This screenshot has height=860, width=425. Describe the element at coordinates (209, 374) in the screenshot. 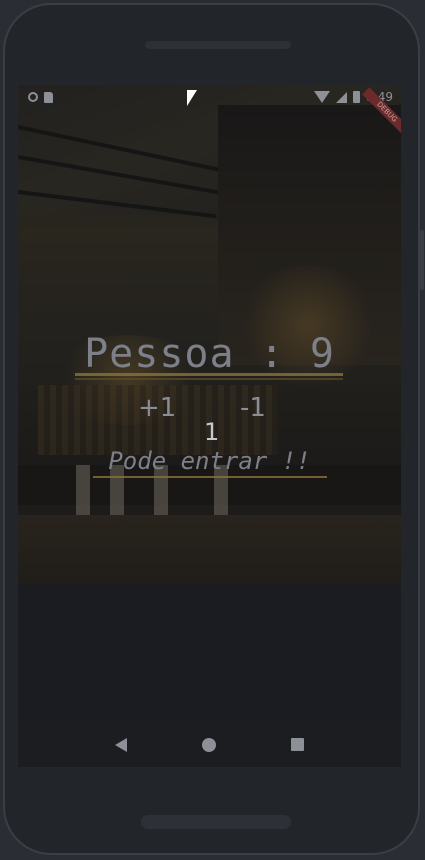

I see `title-underline` at that location.